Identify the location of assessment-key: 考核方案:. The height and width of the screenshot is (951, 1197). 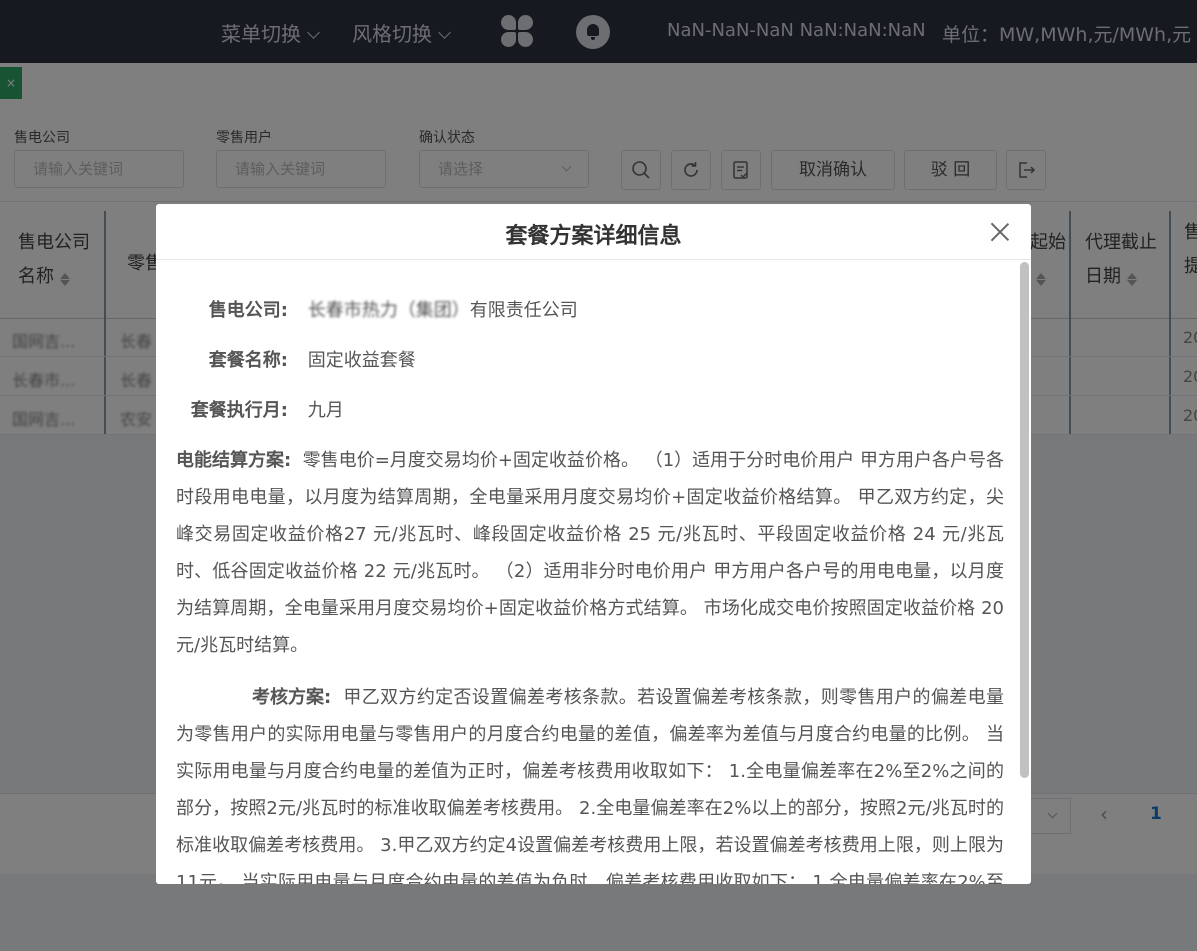
(292, 697).